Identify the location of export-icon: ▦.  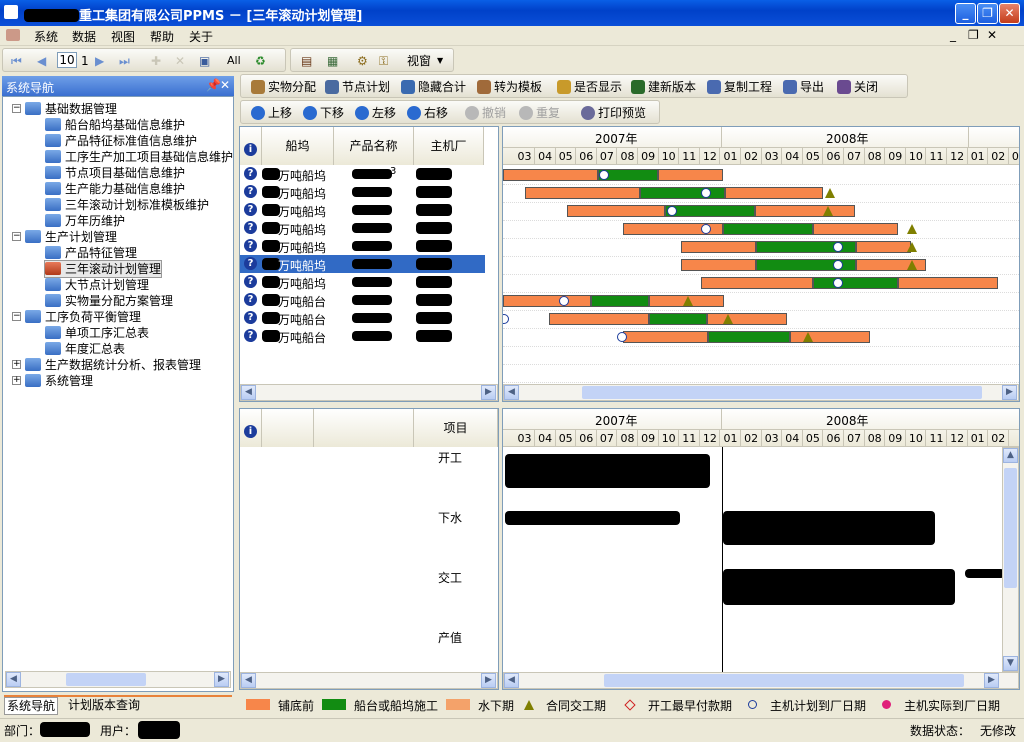
(332, 61).